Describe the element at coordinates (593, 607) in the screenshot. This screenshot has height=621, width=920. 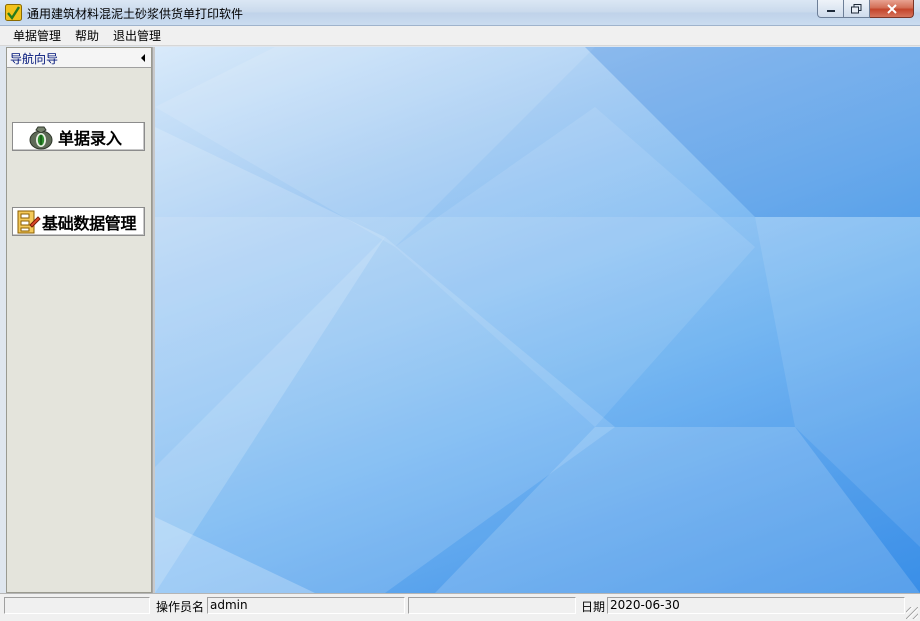
I see `date-label: 日期` at that location.